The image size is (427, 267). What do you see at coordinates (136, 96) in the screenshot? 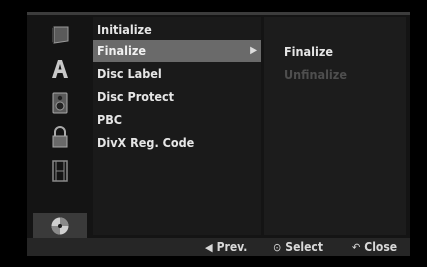
I see `menu-item-label: Disc Protect` at bounding box center [136, 96].